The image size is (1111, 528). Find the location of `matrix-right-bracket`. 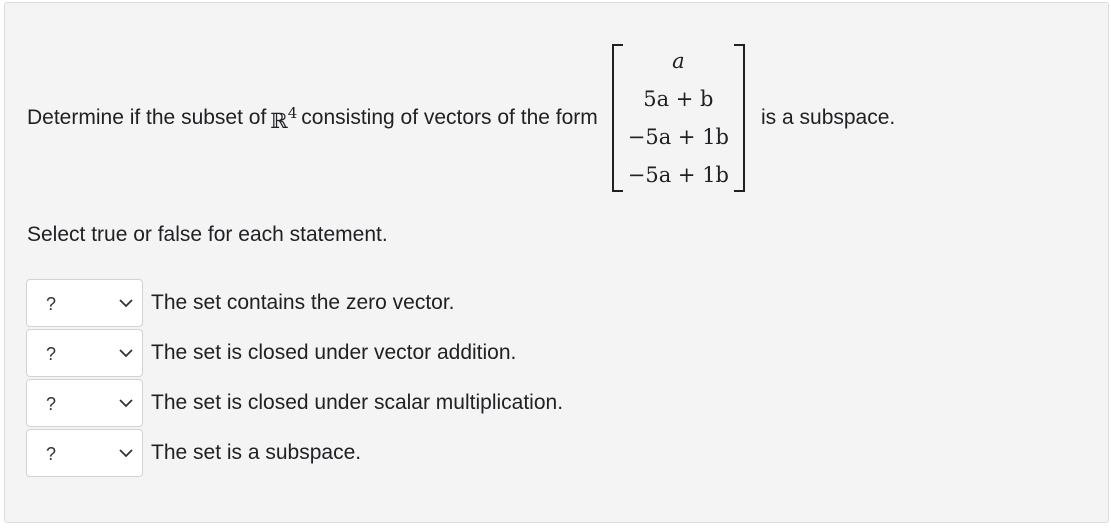

matrix-right-bracket is located at coordinates (739, 118).